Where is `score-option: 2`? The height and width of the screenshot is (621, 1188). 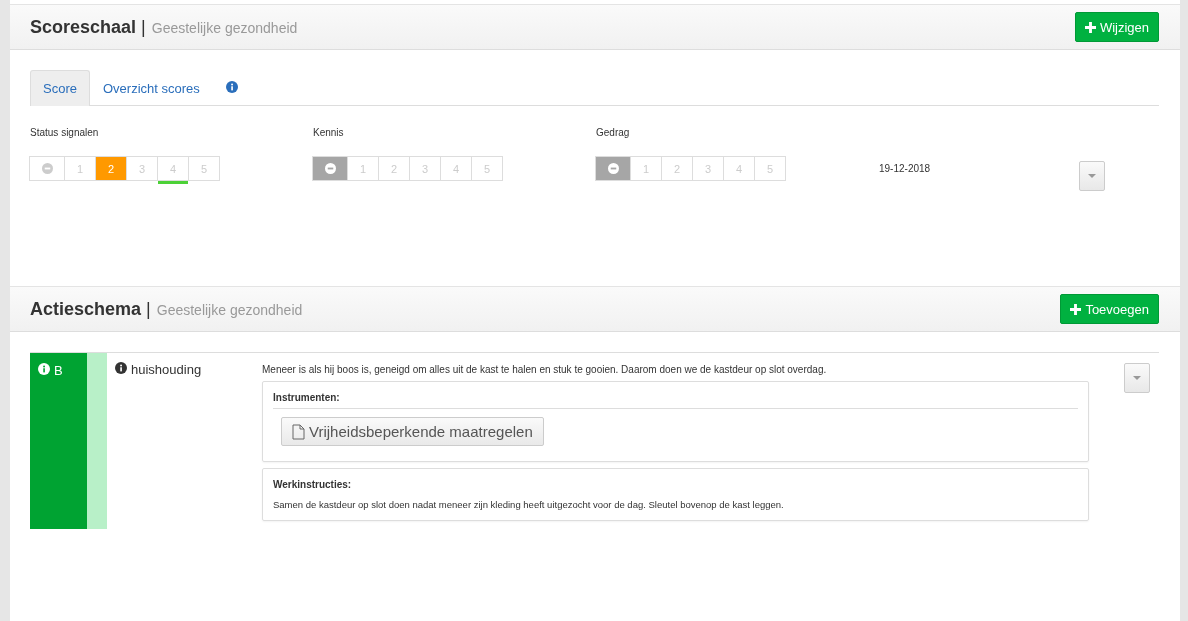
score-option: 2 is located at coordinates (111, 168).